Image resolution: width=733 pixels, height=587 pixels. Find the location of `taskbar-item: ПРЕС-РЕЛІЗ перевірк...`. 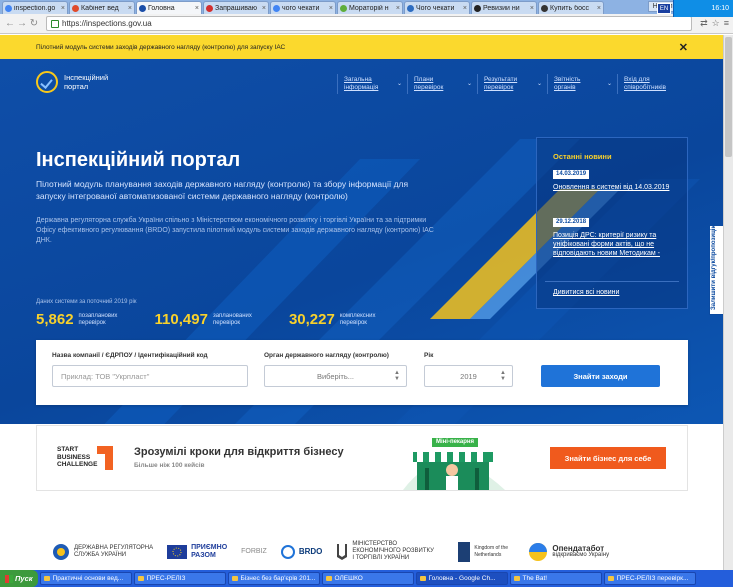

taskbar-item: ПРЕС-РЕЛІЗ перевірк... is located at coordinates (649, 578).